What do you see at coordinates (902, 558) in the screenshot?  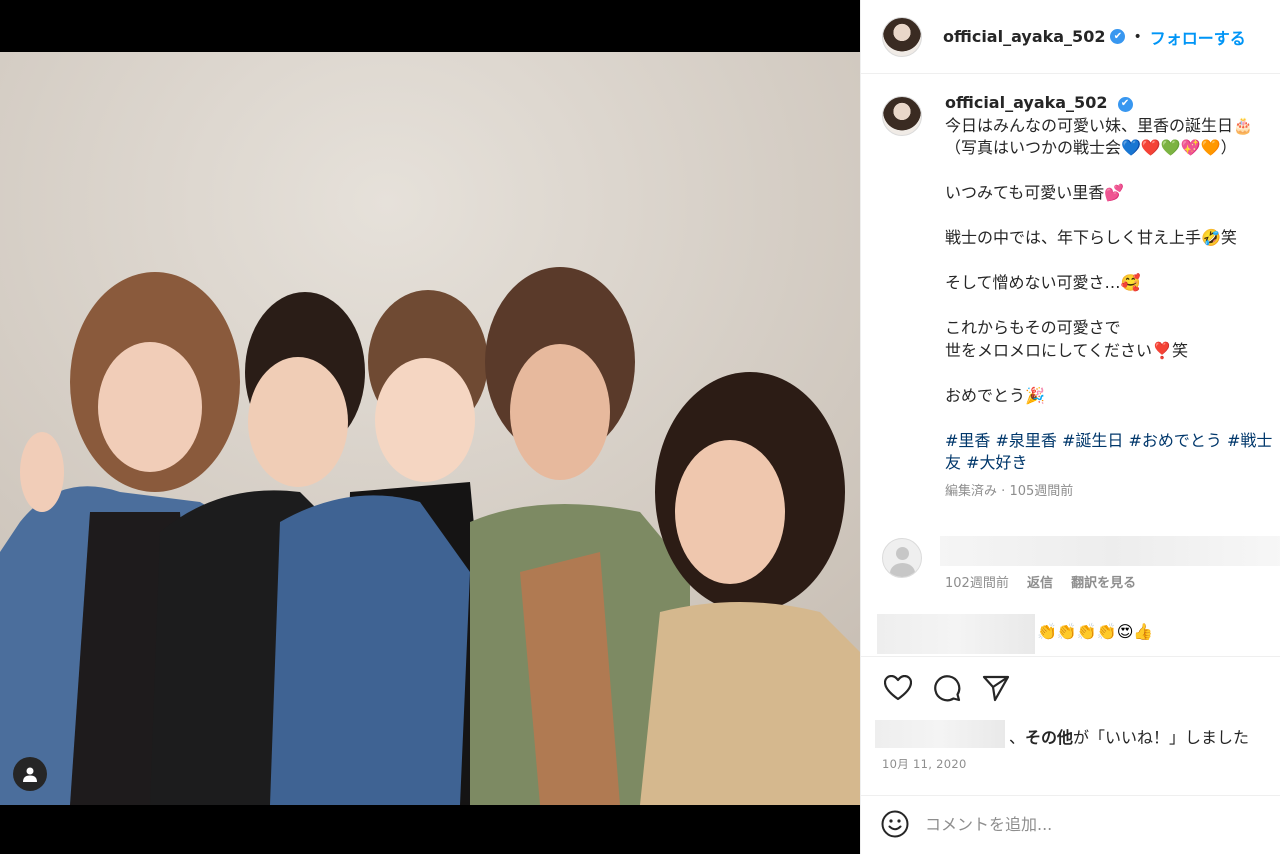 I see `commenter-avatar` at bounding box center [902, 558].